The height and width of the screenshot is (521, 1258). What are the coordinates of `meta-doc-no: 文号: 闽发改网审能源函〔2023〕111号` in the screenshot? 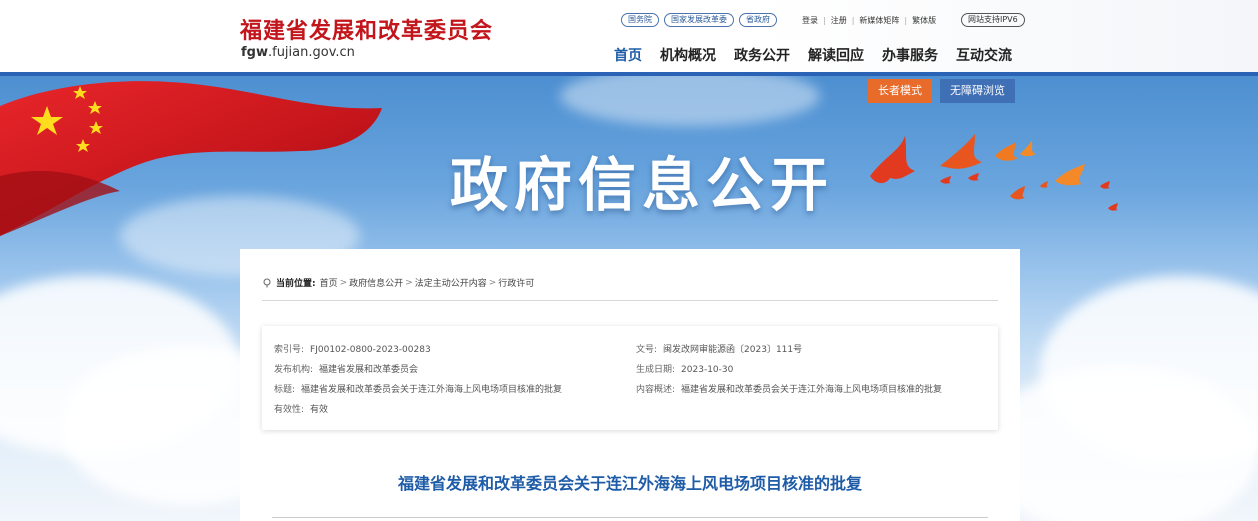 It's located at (719, 348).